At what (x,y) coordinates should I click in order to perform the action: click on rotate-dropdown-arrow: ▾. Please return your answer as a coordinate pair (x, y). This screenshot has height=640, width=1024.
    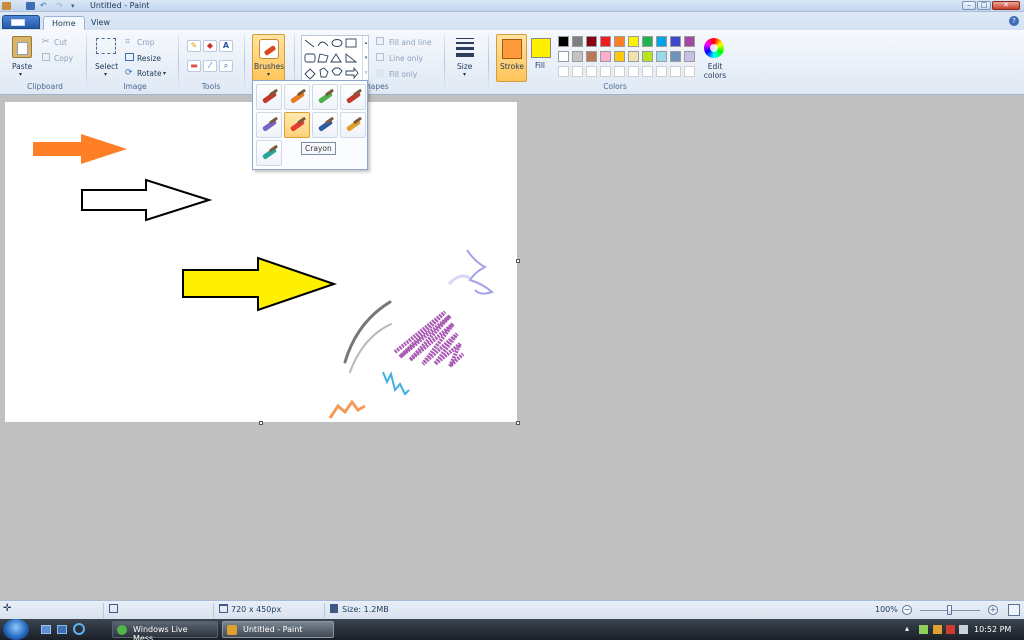
    Looking at the image, I should click on (164, 73).